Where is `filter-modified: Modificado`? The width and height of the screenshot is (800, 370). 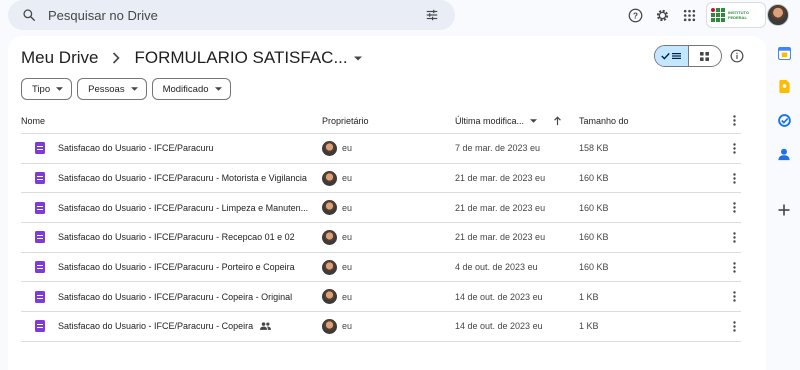
filter-modified: Modificado is located at coordinates (191, 89).